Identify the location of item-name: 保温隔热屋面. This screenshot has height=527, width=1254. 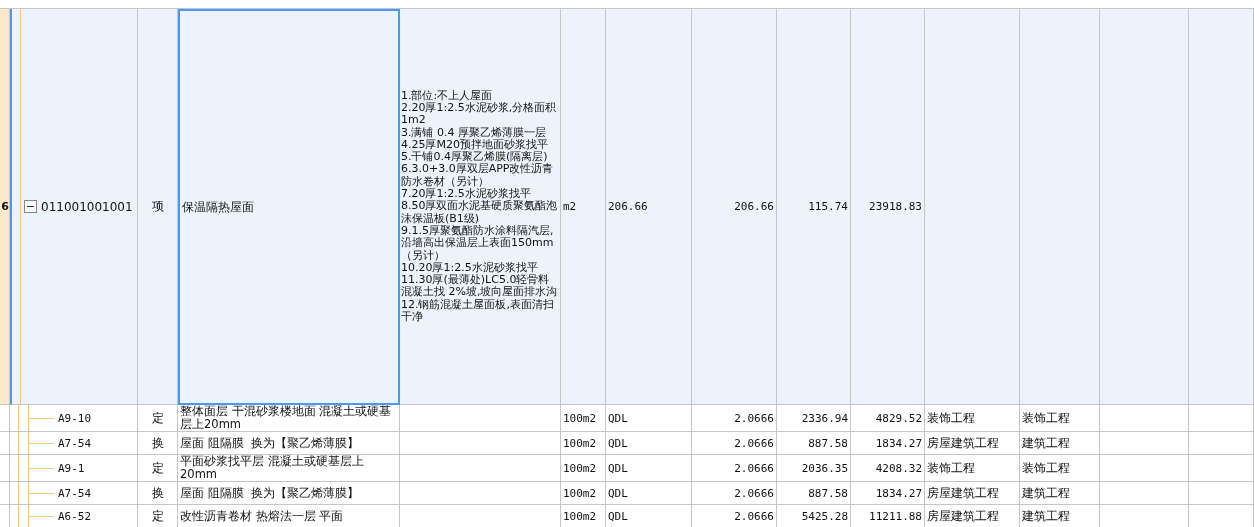
(218, 207).